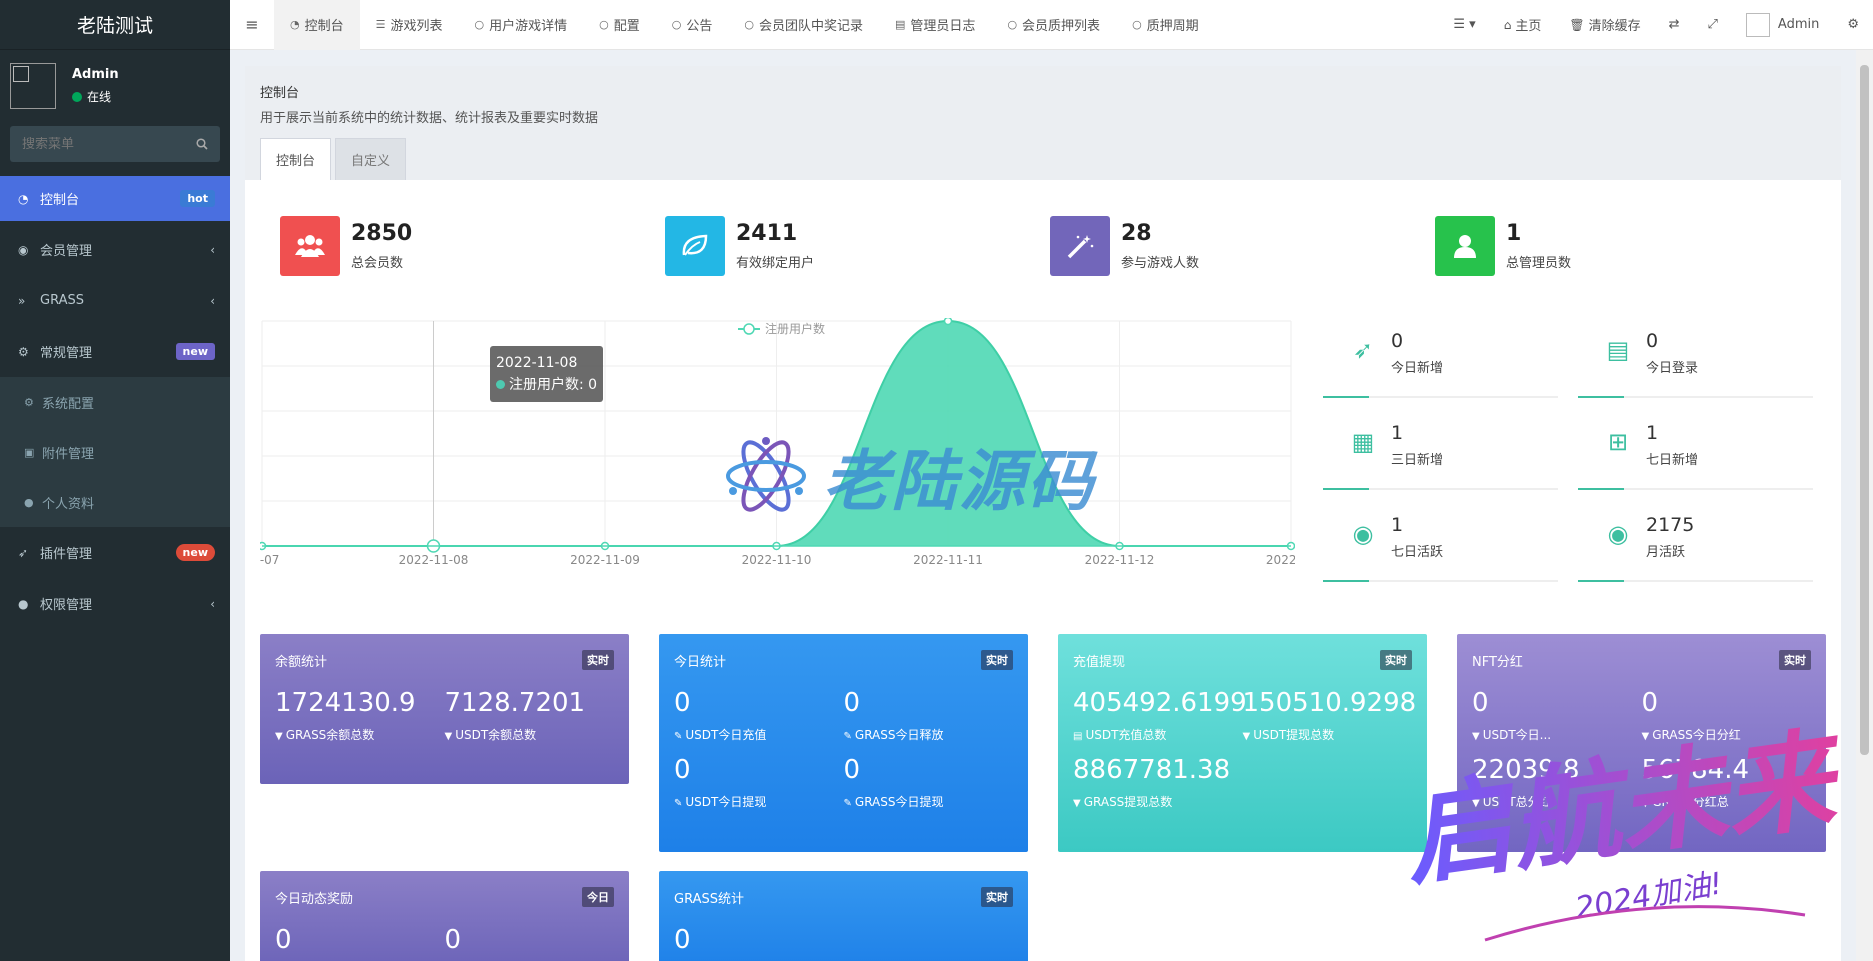  Describe the element at coordinates (1080, 246) in the screenshot. I see `magic-icon` at that location.